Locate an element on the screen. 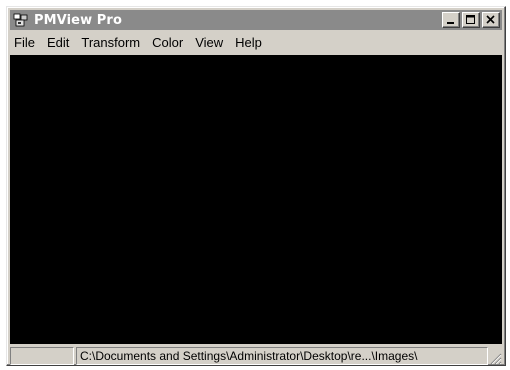  status-pane-info is located at coordinates (42, 356).